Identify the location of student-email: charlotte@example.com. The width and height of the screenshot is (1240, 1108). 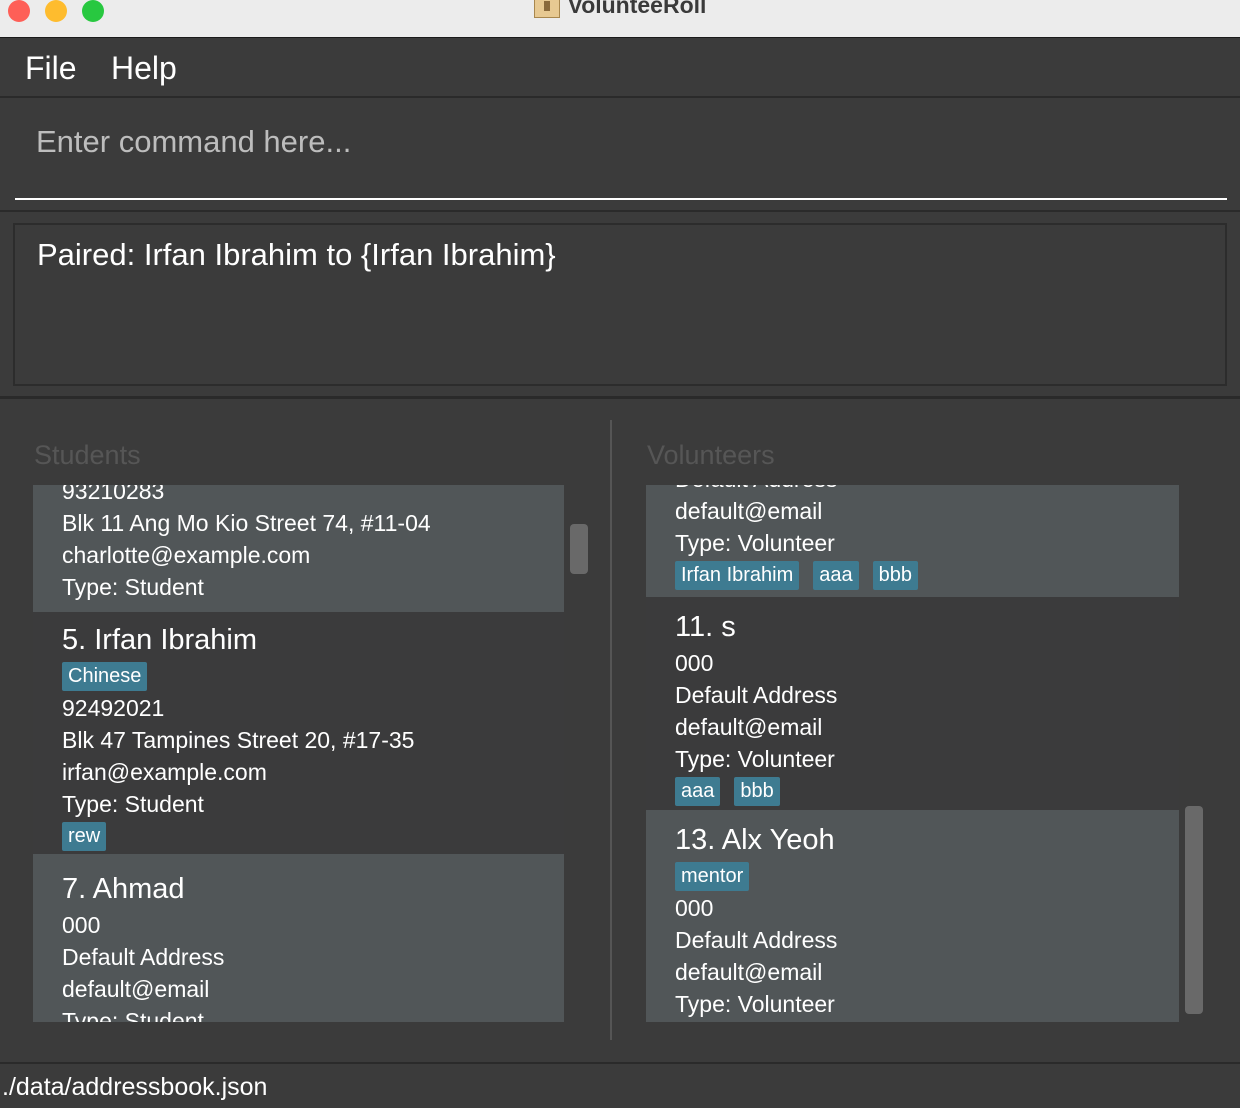
(186, 555).